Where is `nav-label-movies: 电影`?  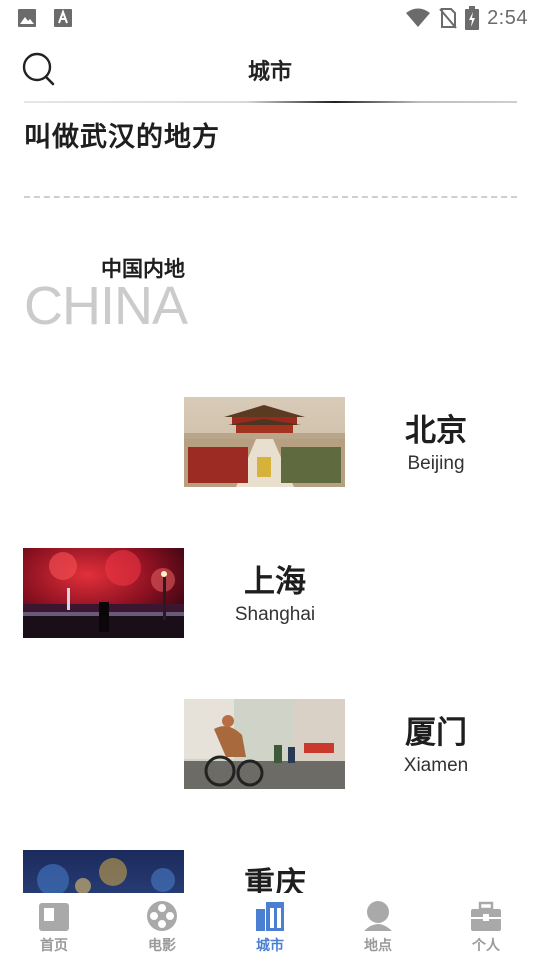
nav-label-movies: 电影 is located at coordinates (162, 946).